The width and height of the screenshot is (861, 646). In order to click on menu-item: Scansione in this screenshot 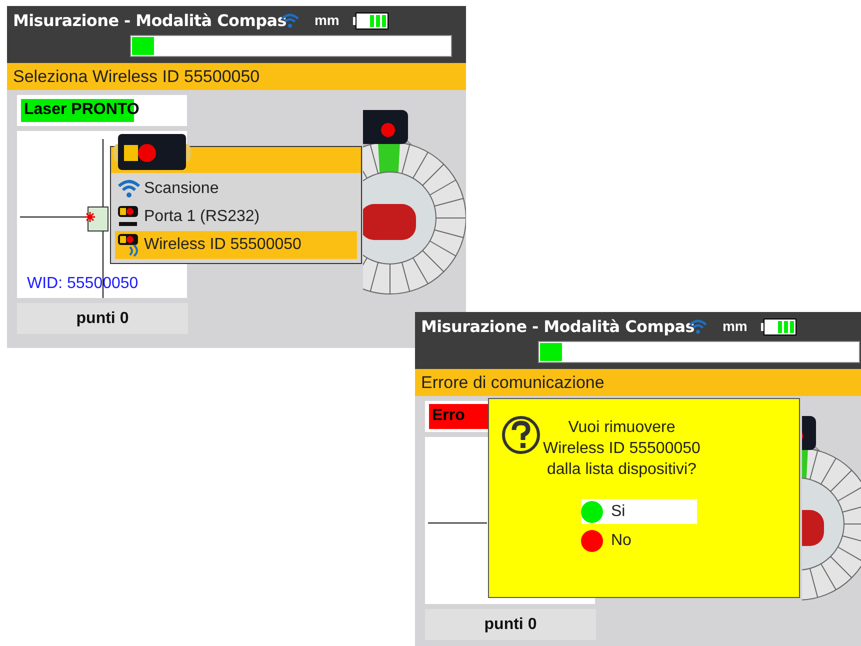, I will do `click(236, 189)`.